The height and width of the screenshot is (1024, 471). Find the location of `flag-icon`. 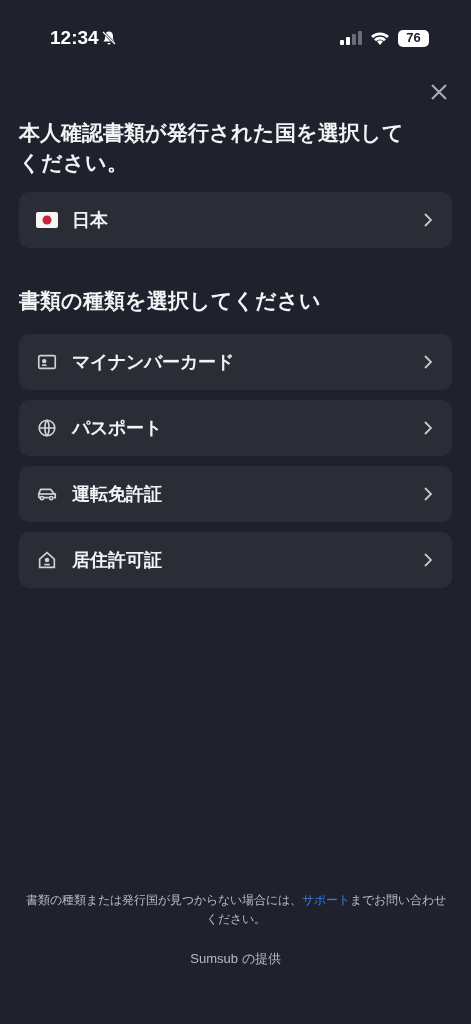

flag-icon is located at coordinates (47, 220).